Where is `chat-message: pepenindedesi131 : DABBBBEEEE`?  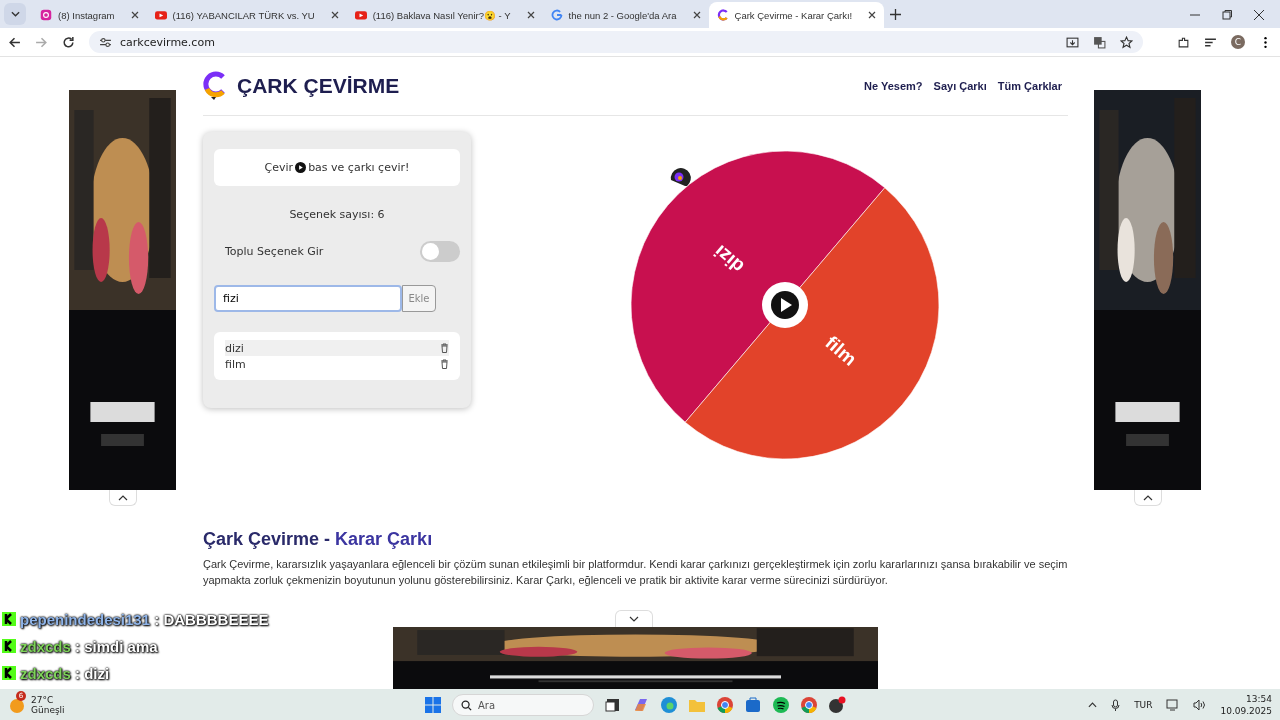 chat-message: pepenindedesi131 : DABBBBEEEE is located at coordinates (144, 619).